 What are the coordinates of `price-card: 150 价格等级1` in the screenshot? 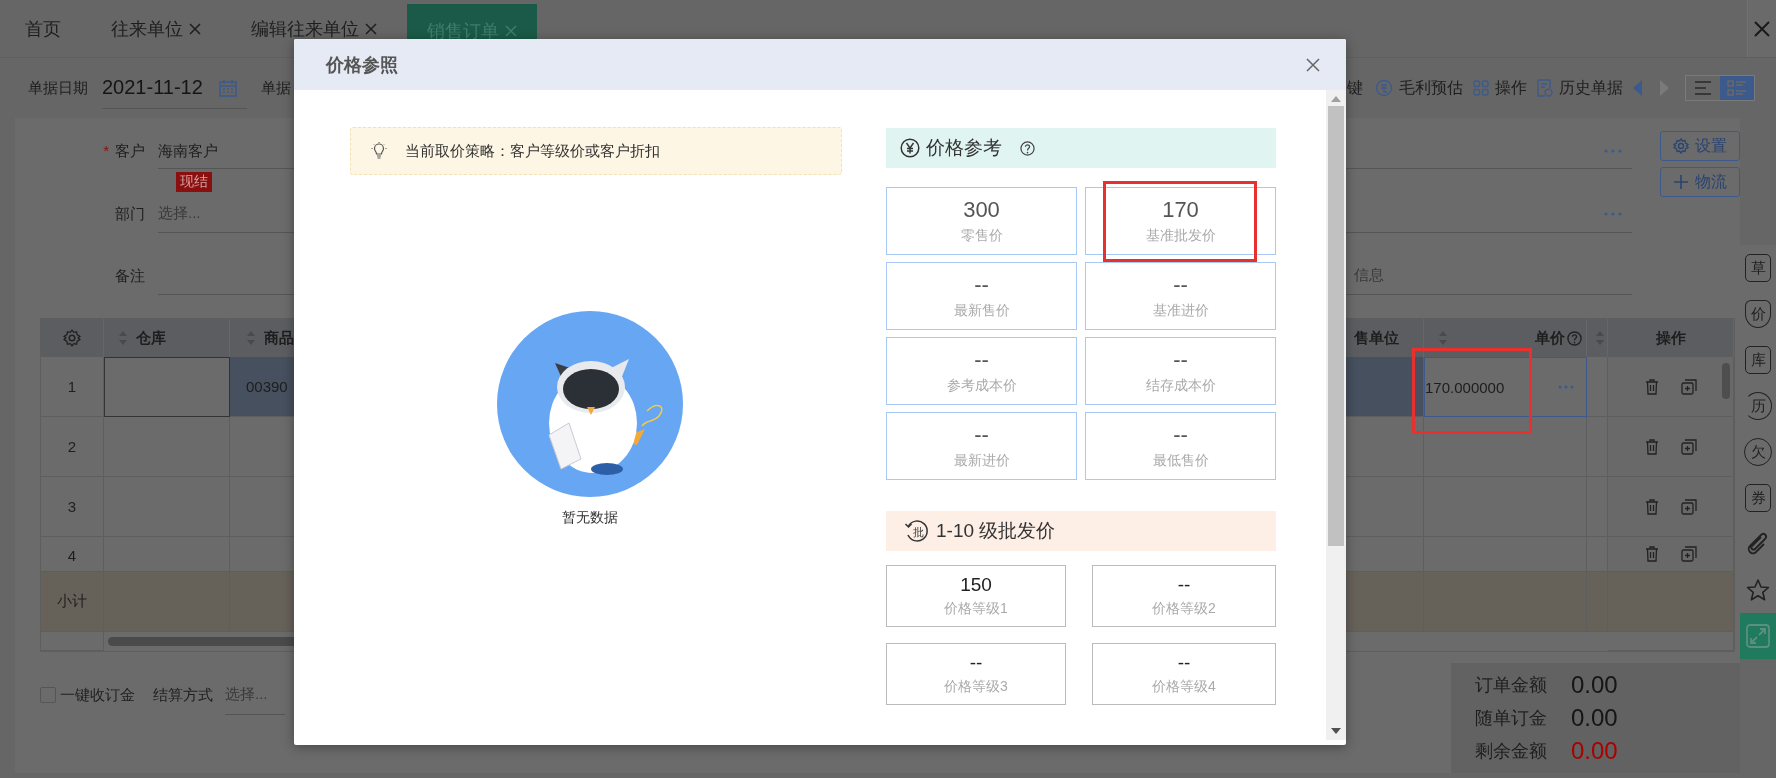 It's located at (976, 596).